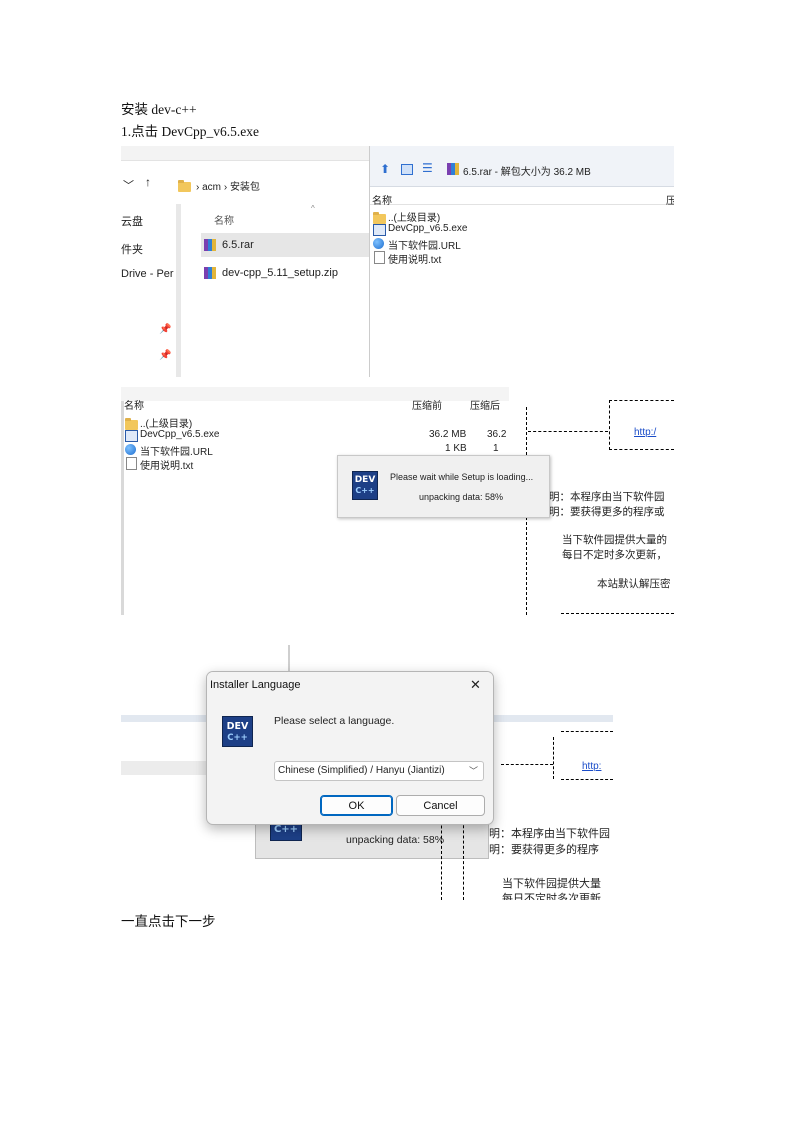 The height and width of the screenshot is (1122, 793). Describe the element at coordinates (176, 452) in the screenshot. I see `row-name: 当下软件园.URL` at that location.